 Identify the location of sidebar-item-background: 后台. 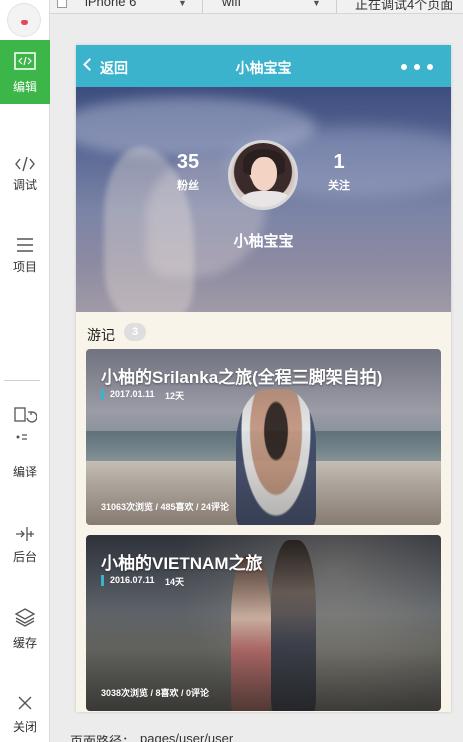
(25, 552).